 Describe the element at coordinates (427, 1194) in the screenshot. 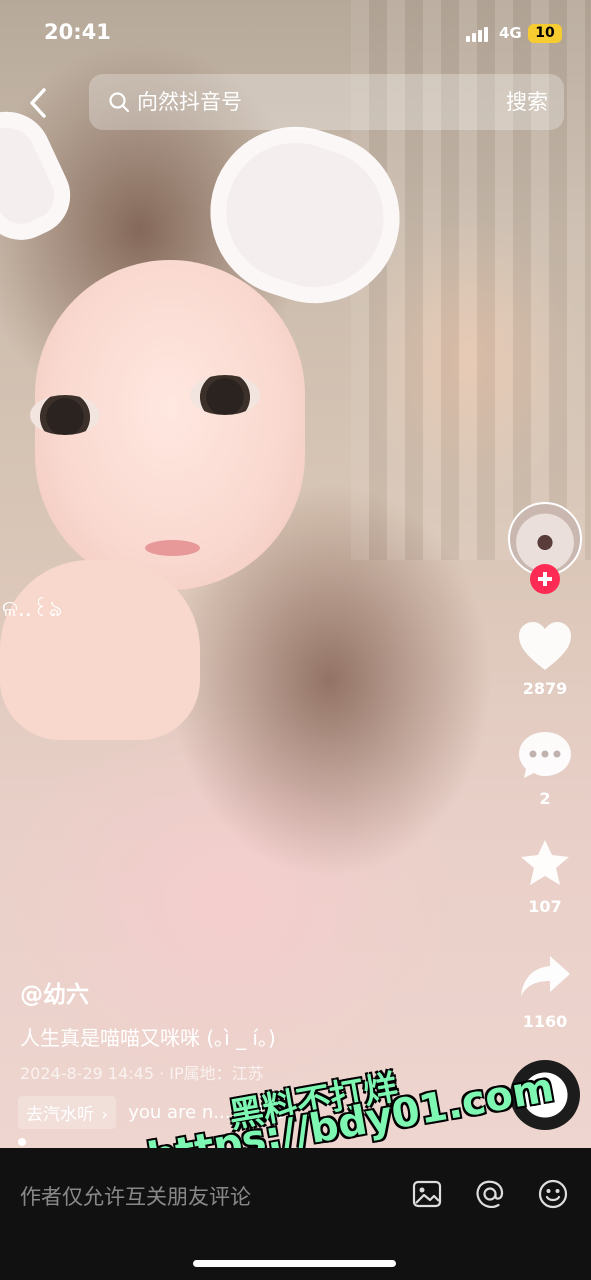

I see `image-icon` at that location.